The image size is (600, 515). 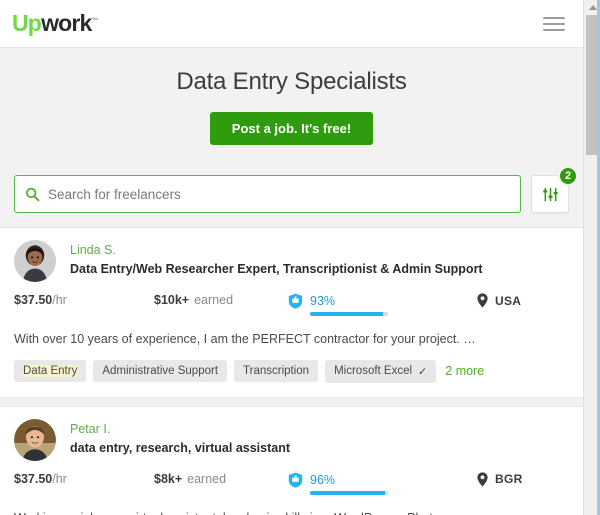 I want to click on jss-percent: 96%, so click(x=323, y=479).